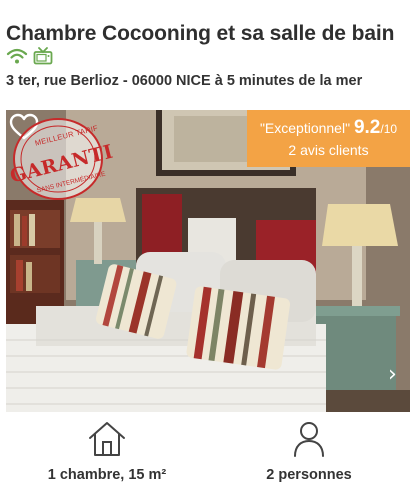 The width and height of the screenshot is (416, 500). Describe the element at coordinates (43, 56) in the screenshot. I see `tv-icon` at that location.